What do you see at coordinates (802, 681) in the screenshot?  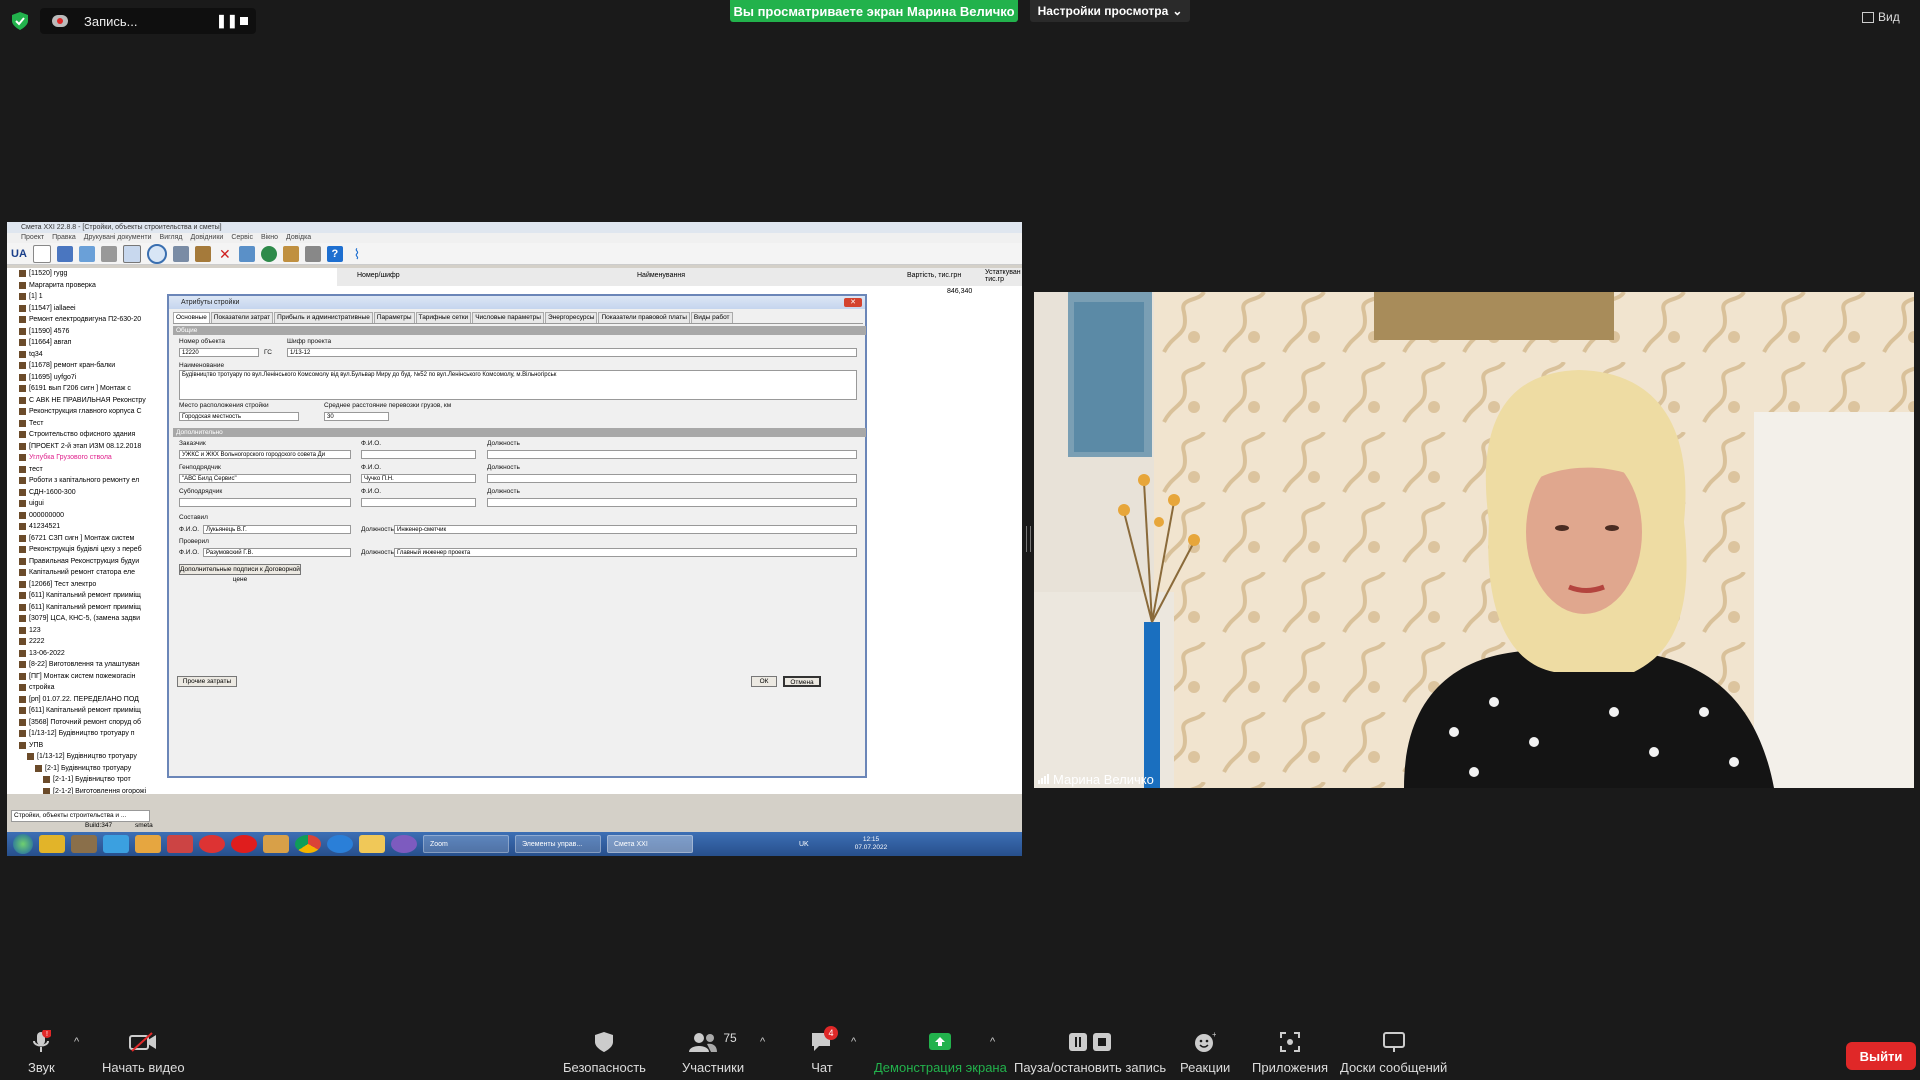 I see `cancel-button: Отмена` at bounding box center [802, 681].